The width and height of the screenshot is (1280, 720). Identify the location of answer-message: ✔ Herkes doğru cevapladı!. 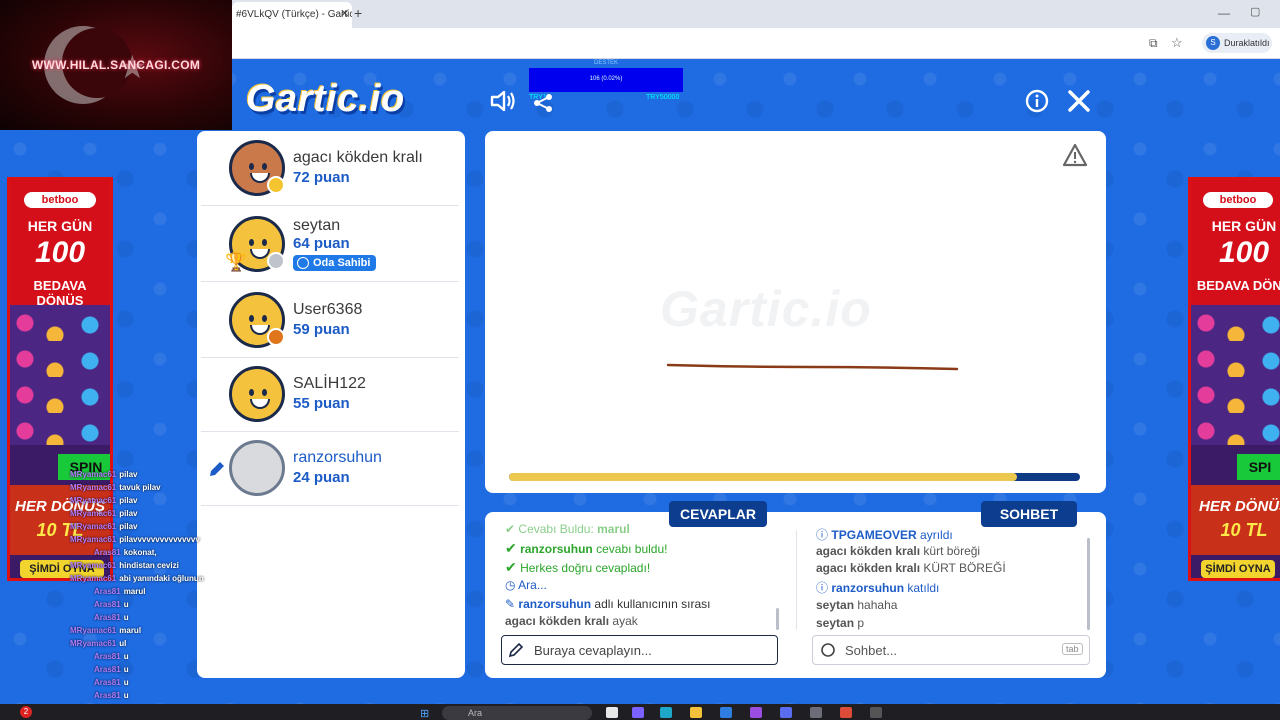
(578, 567).